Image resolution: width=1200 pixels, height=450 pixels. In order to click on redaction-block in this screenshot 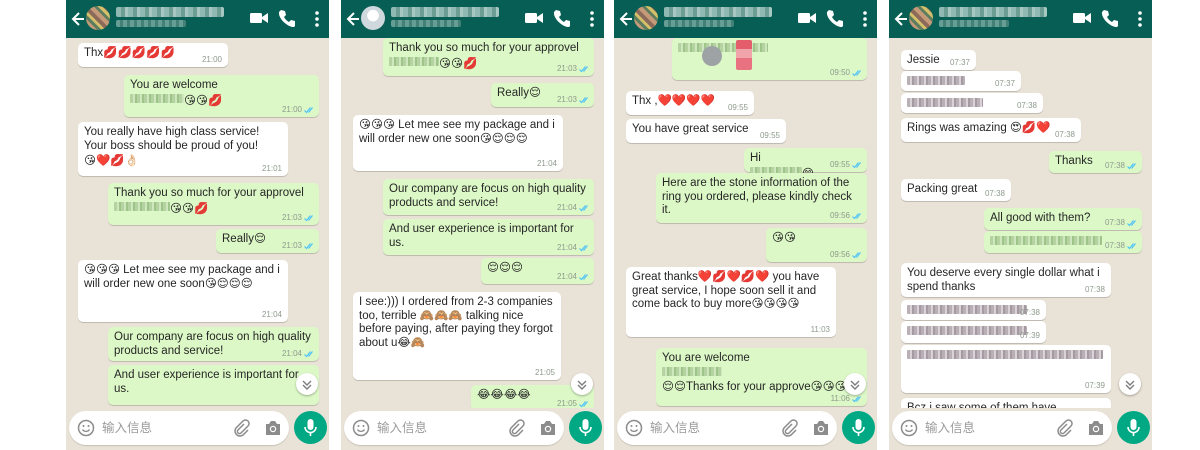, I will do `click(414, 61)`.